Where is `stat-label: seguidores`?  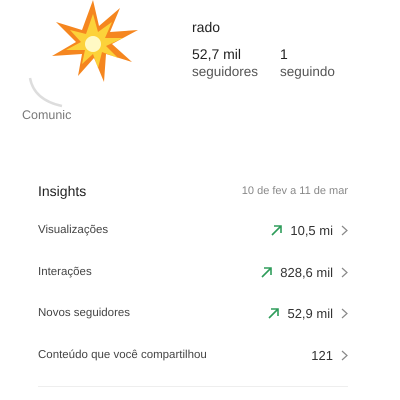 stat-label: seguidores is located at coordinates (225, 72).